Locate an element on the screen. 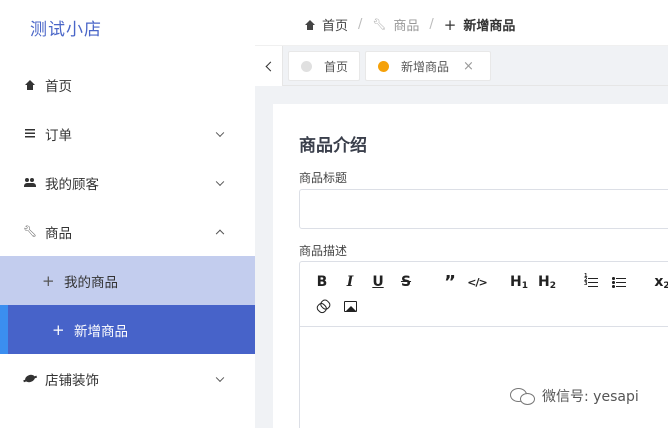 Image resolution: width=668 pixels, height=428 pixels. breadcrumb-label: 首页 is located at coordinates (335, 26).